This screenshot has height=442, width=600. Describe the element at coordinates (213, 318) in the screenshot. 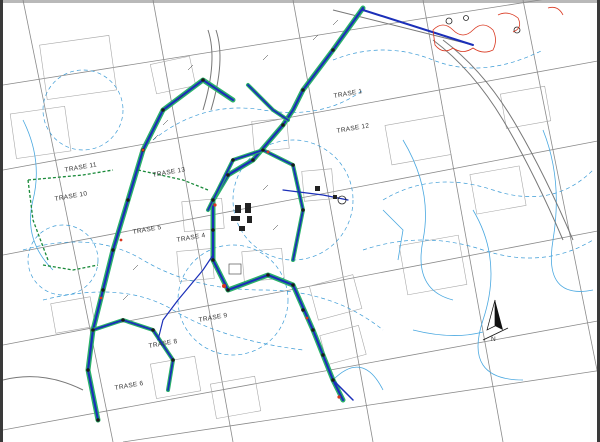

I see `route-label-trase-9: TRASE 9` at that location.